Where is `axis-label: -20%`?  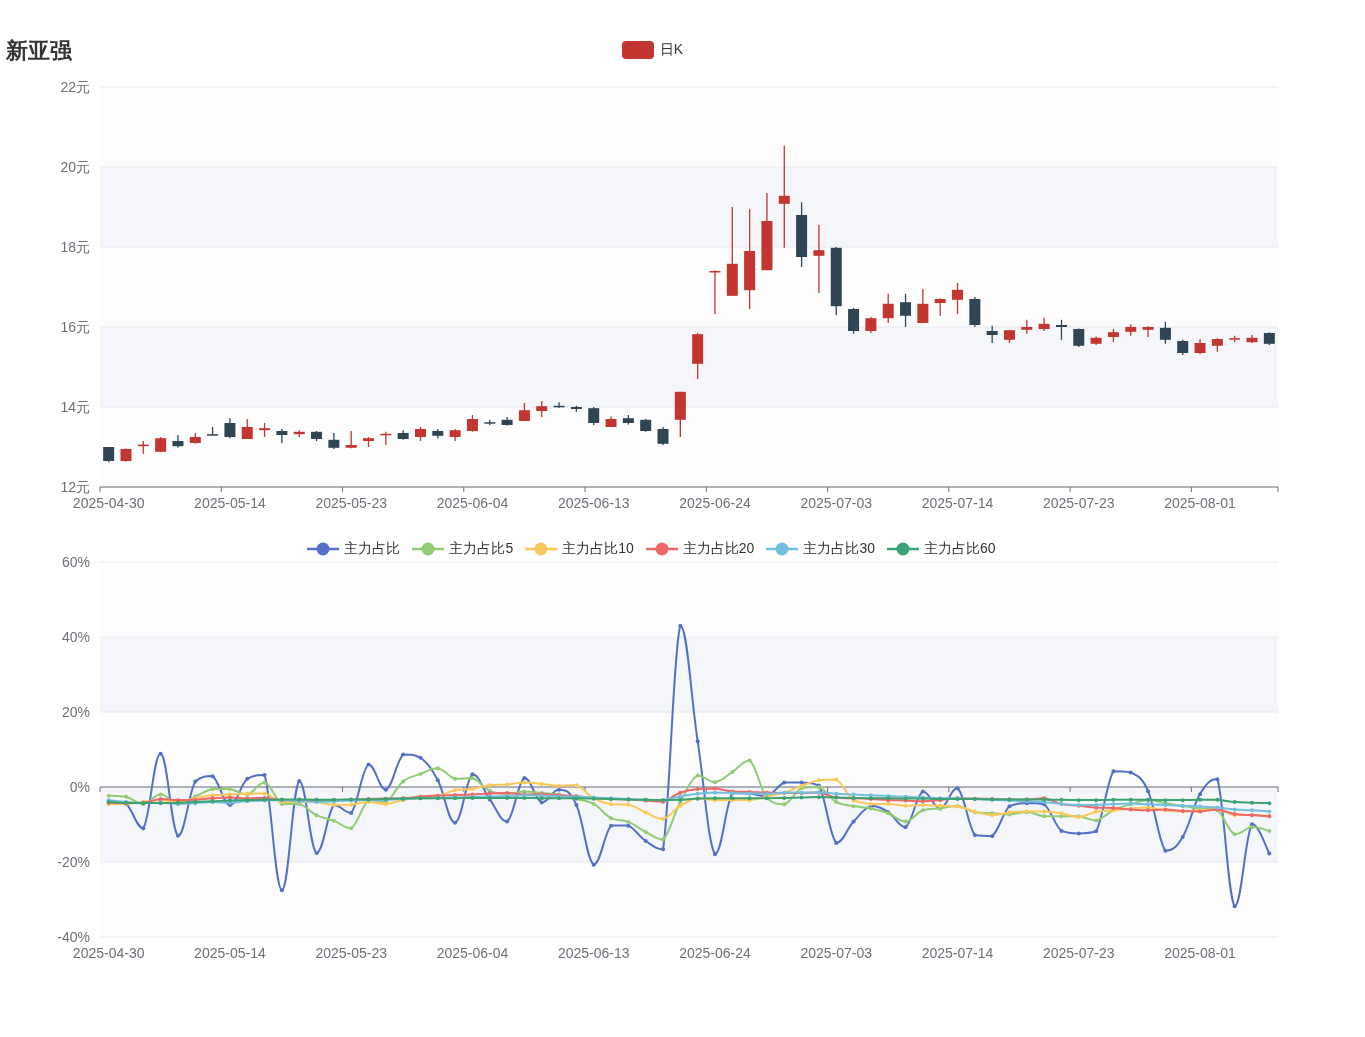 axis-label: -20% is located at coordinates (73, 862).